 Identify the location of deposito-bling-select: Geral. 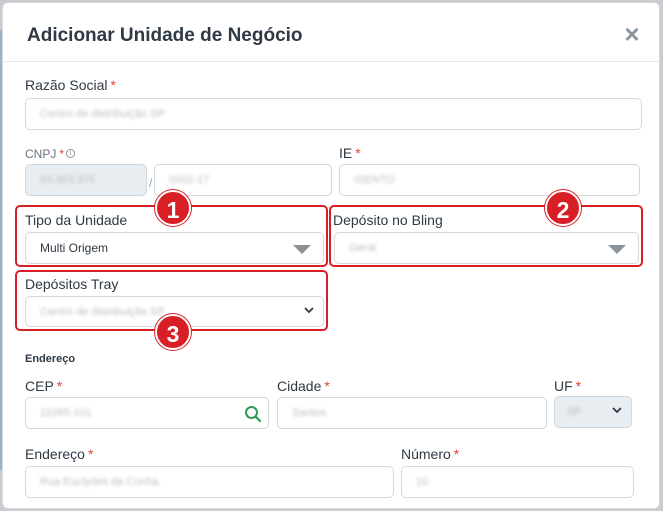
(486, 248).